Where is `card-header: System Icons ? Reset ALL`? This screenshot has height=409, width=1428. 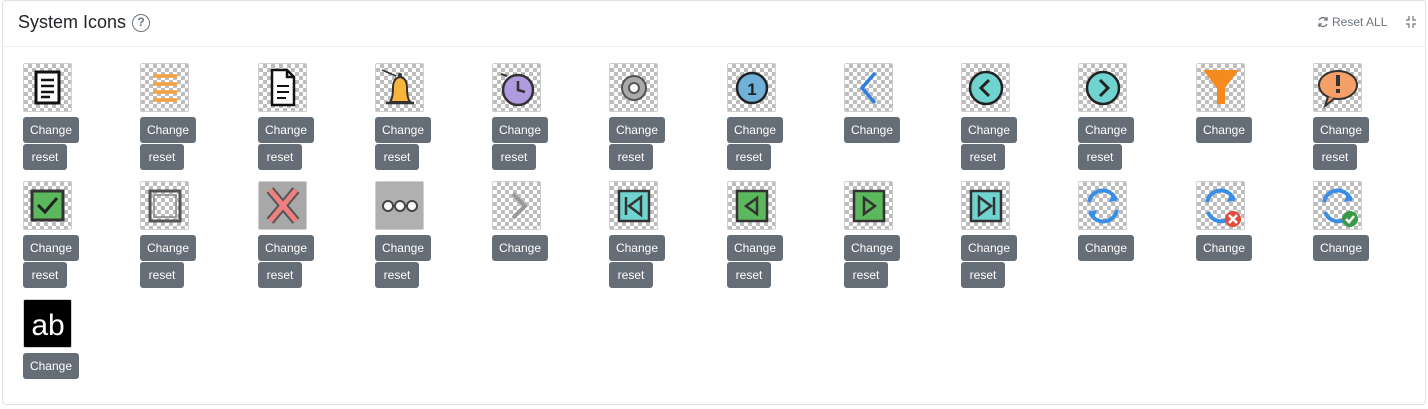 card-header: System Icons ? Reset ALL is located at coordinates (714, 24).